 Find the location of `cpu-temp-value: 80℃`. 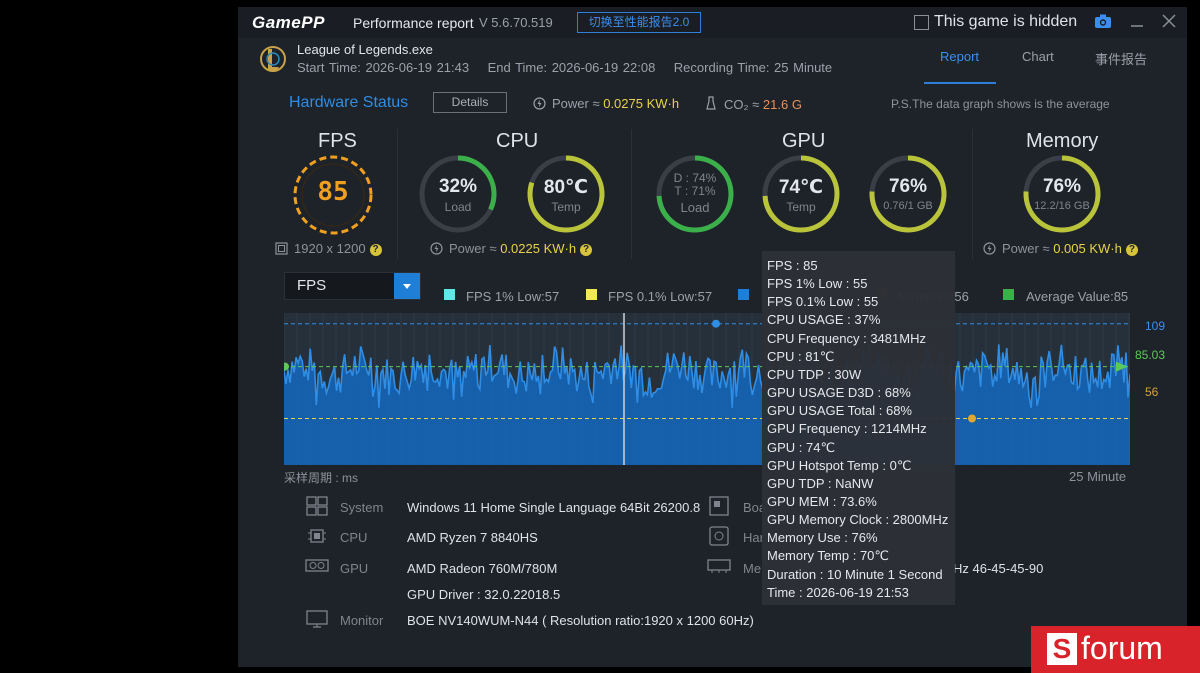

cpu-temp-value: 80℃ is located at coordinates (566, 187).